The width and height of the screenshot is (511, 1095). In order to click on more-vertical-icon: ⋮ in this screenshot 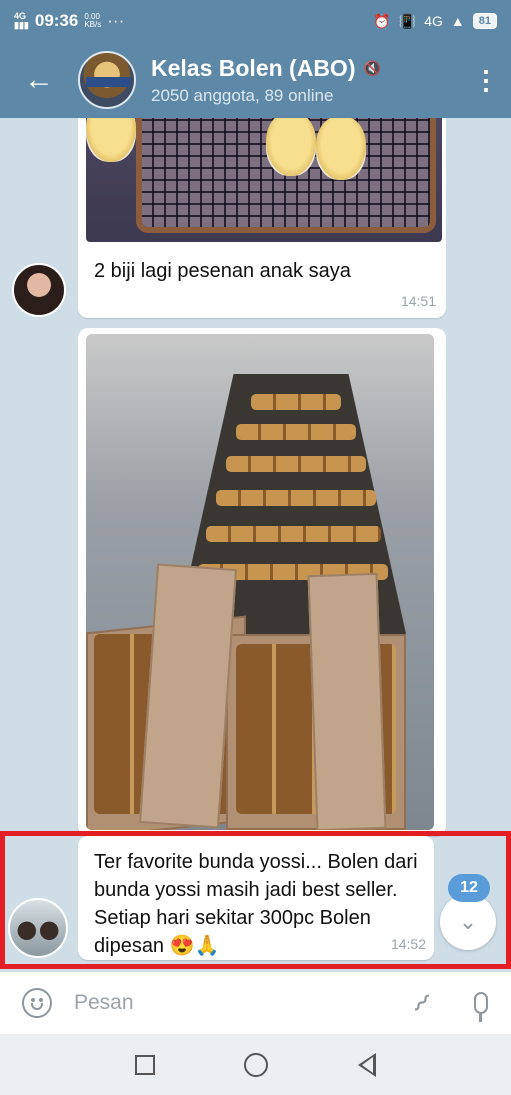, I will do `click(486, 80)`.